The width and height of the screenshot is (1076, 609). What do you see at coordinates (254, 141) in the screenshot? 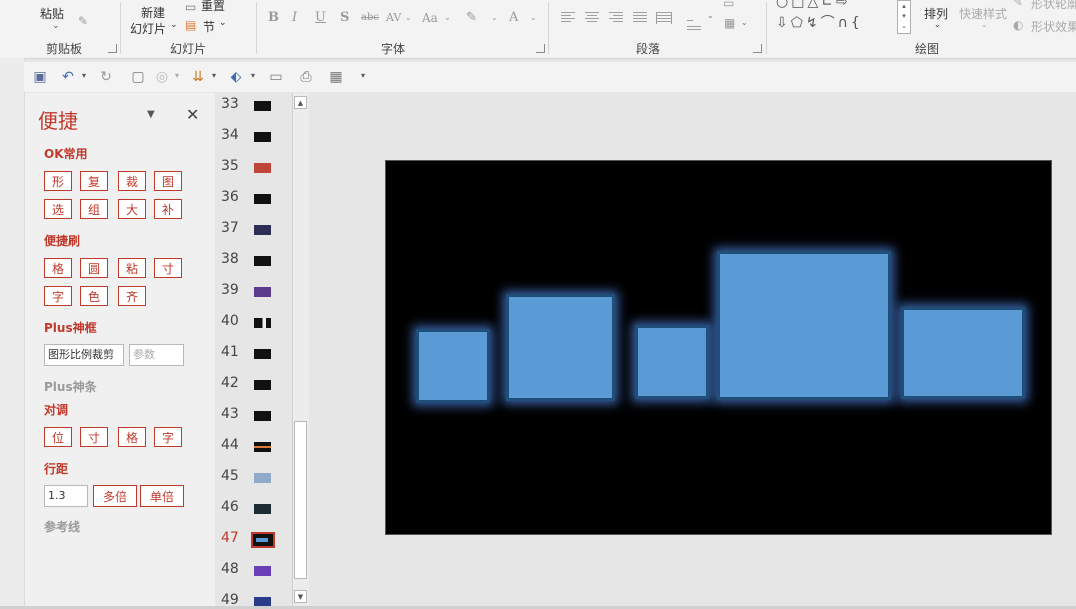
I see `thumbnail-row: 34` at bounding box center [254, 141].